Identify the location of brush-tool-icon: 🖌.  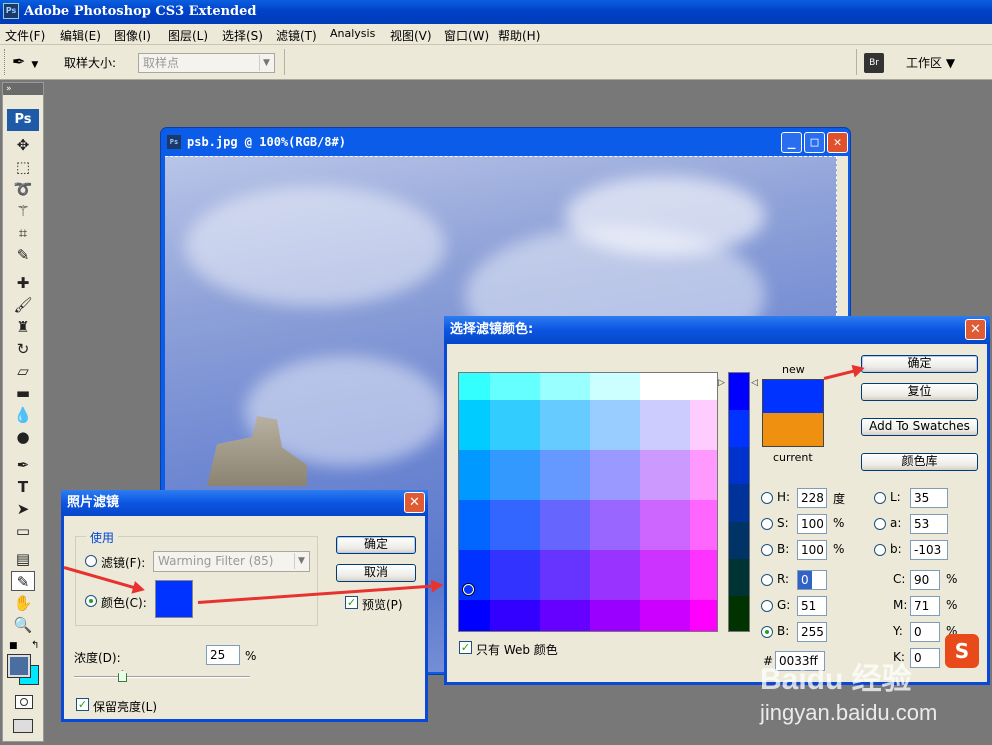
(23, 305).